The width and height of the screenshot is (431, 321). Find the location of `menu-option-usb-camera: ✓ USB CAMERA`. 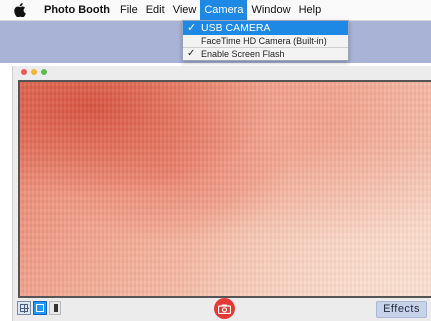

menu-option-usb-camera: ✓ USB CAMERA is located at coordinates (265, 28).